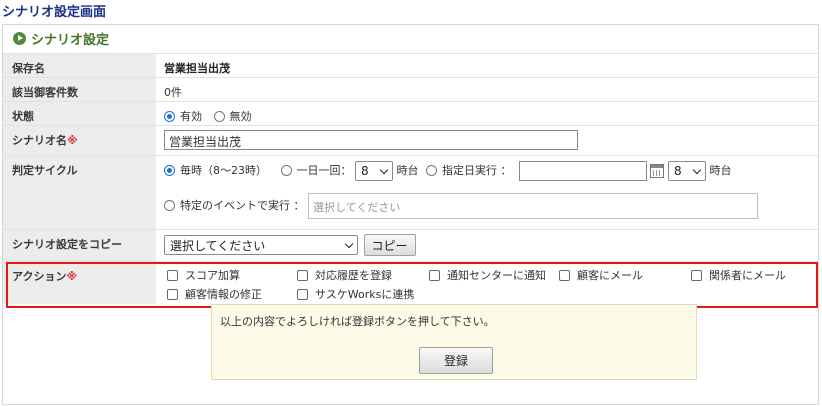 The width and height of the screenshot is (822, 406). I want to click on action-register-history: 対応履歴を登録, so click(344, 275).